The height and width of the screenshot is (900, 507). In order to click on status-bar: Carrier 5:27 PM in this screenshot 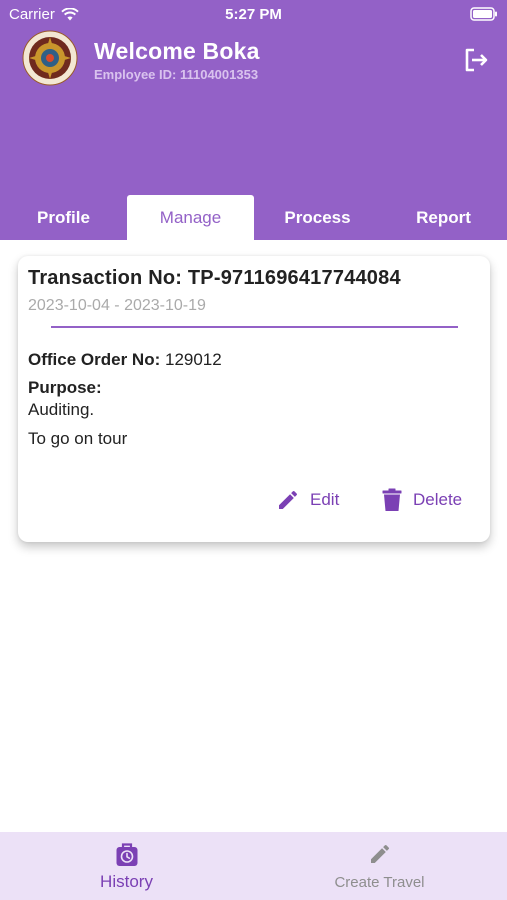, I will do `click(253, 14)`.